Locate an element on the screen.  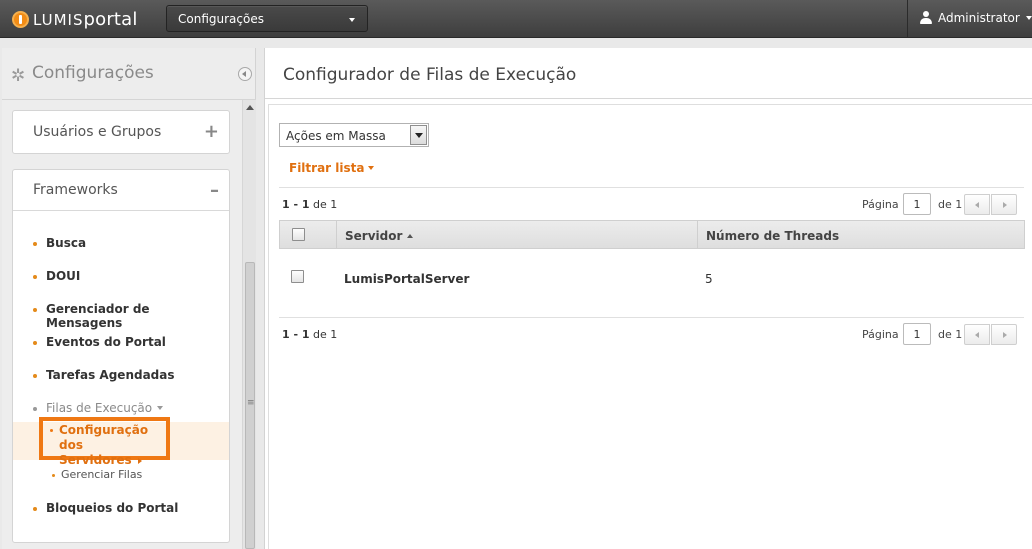
filter-list-link: Filtrar lista is located at coordinates (332, 168).